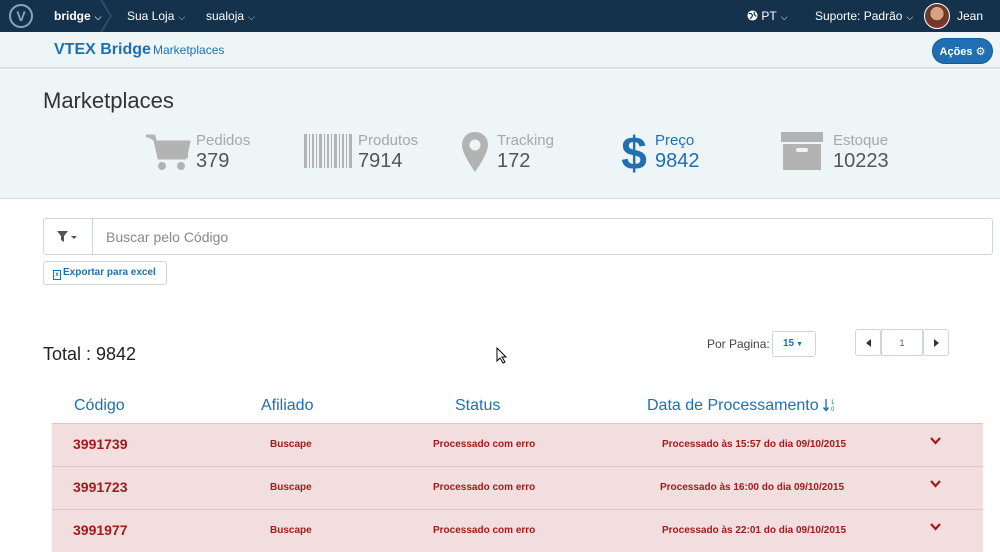 The width and height of the screenshot is (1000, 552). What do you see at coordinates (72, 16) in the screenshot?
I see `crumb-account-label: bridge` at bounding box center [72, 16].